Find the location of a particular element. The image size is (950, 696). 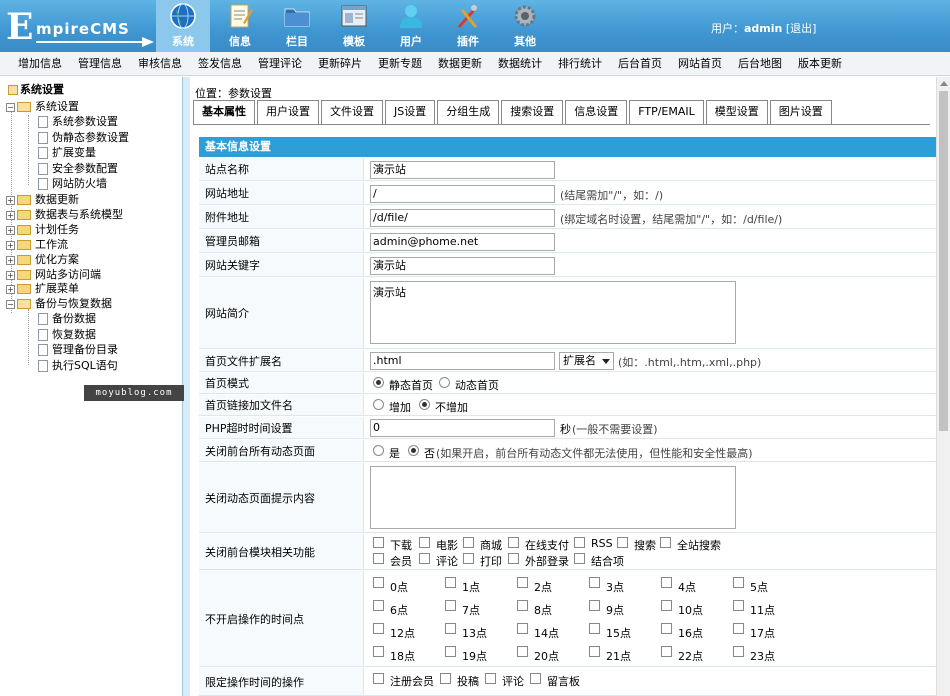

tab-js: JS设置 is located at coordinates (410, 112).